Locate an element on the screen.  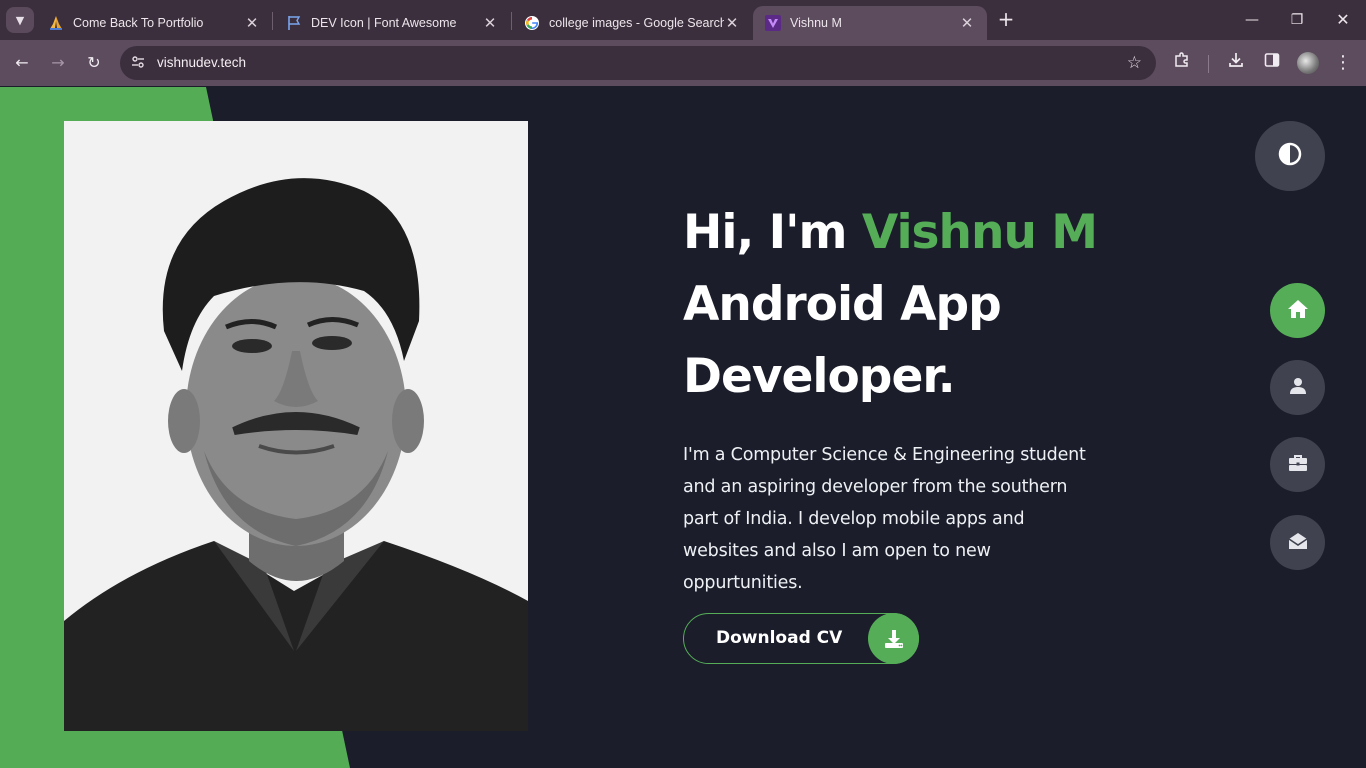
hero-heading: Hi, I'm Vishnu M Android App Developer. is located at coordinates (893, 305).